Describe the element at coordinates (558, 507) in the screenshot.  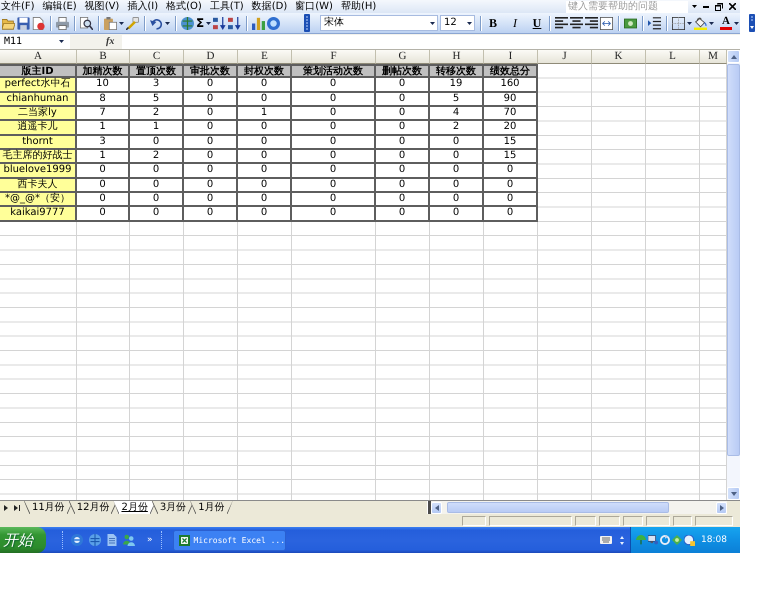
I see `scrollbar-thumb` at that location.